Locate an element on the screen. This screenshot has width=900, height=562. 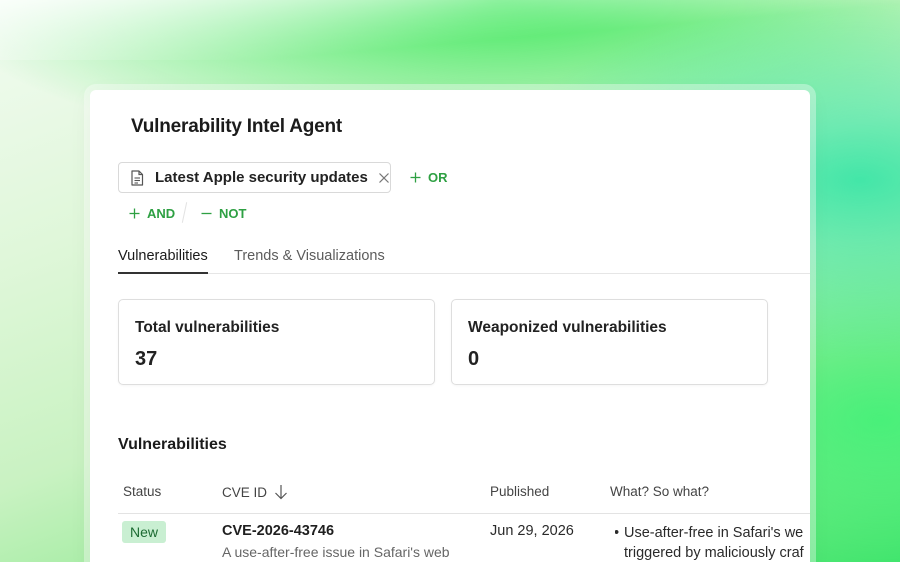
section-title: Vulnerabilities is located at coordinates (172, 444).